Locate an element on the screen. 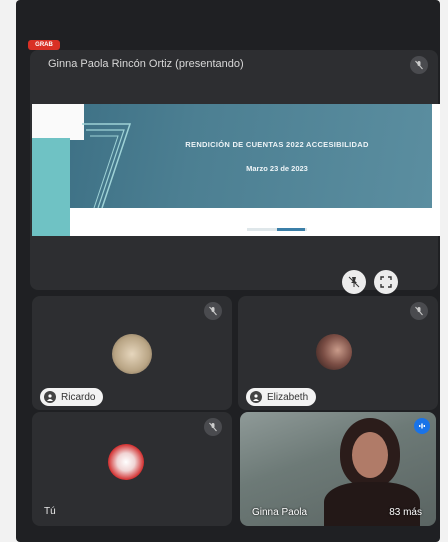 This screenshot has width=448, height=542. participant-tile-elizabeth: Elizabeth is located at coordinates (338, 353).